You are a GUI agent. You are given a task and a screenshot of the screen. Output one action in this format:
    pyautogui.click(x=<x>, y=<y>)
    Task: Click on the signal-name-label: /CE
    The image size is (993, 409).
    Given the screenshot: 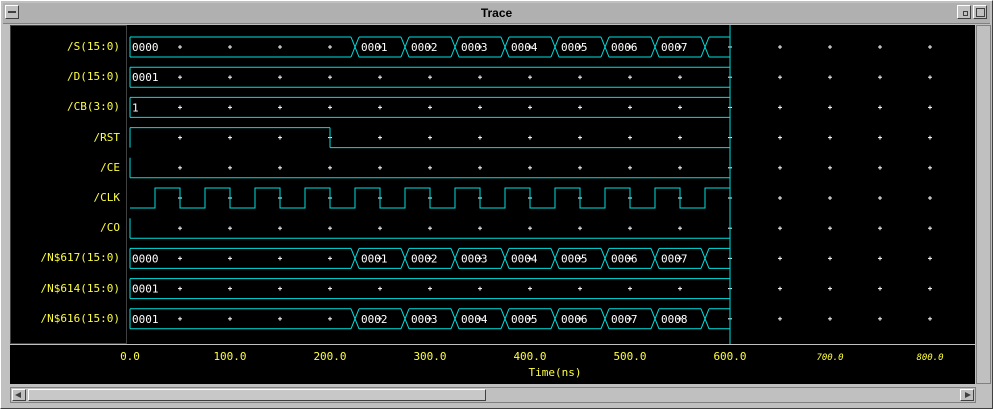 What is the action you would take?
    pyautogui.click(x=110, y=167)
    